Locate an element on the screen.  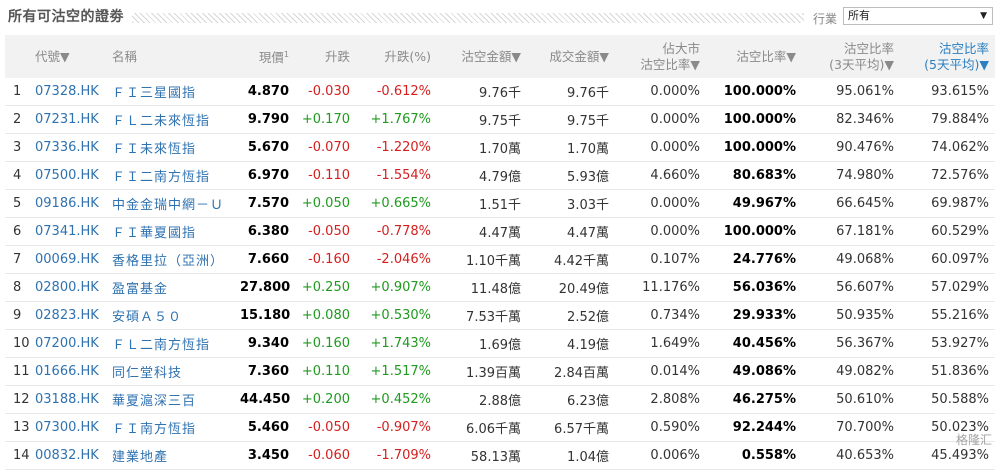
stock-name-link-cell: 中金金瑞中網－Ｕ is located at coordinates (176, 204).